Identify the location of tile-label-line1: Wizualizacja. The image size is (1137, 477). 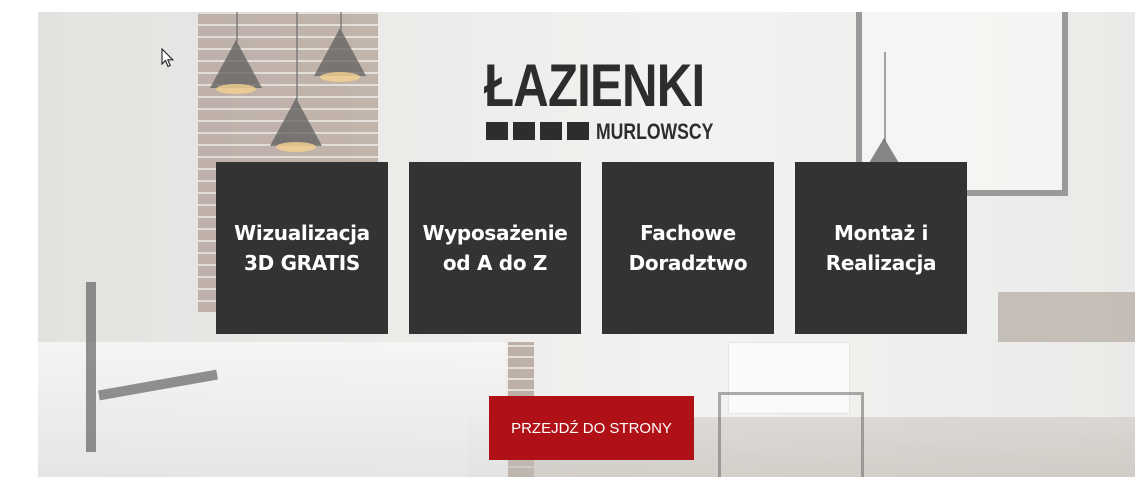
(302, 233).